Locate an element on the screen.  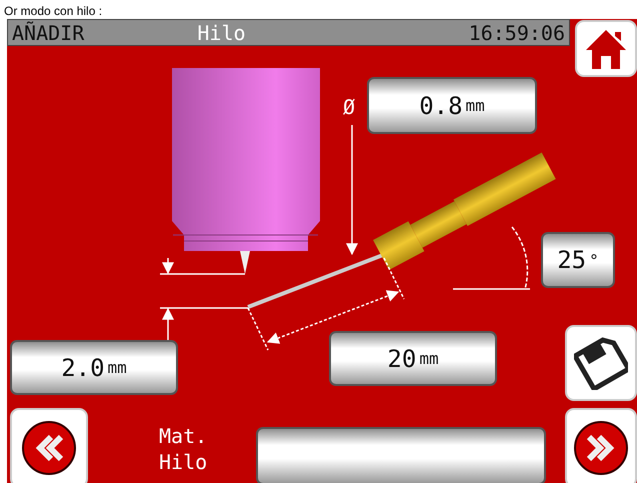
value-field: 20 mm is located at coordinates (413, 358).